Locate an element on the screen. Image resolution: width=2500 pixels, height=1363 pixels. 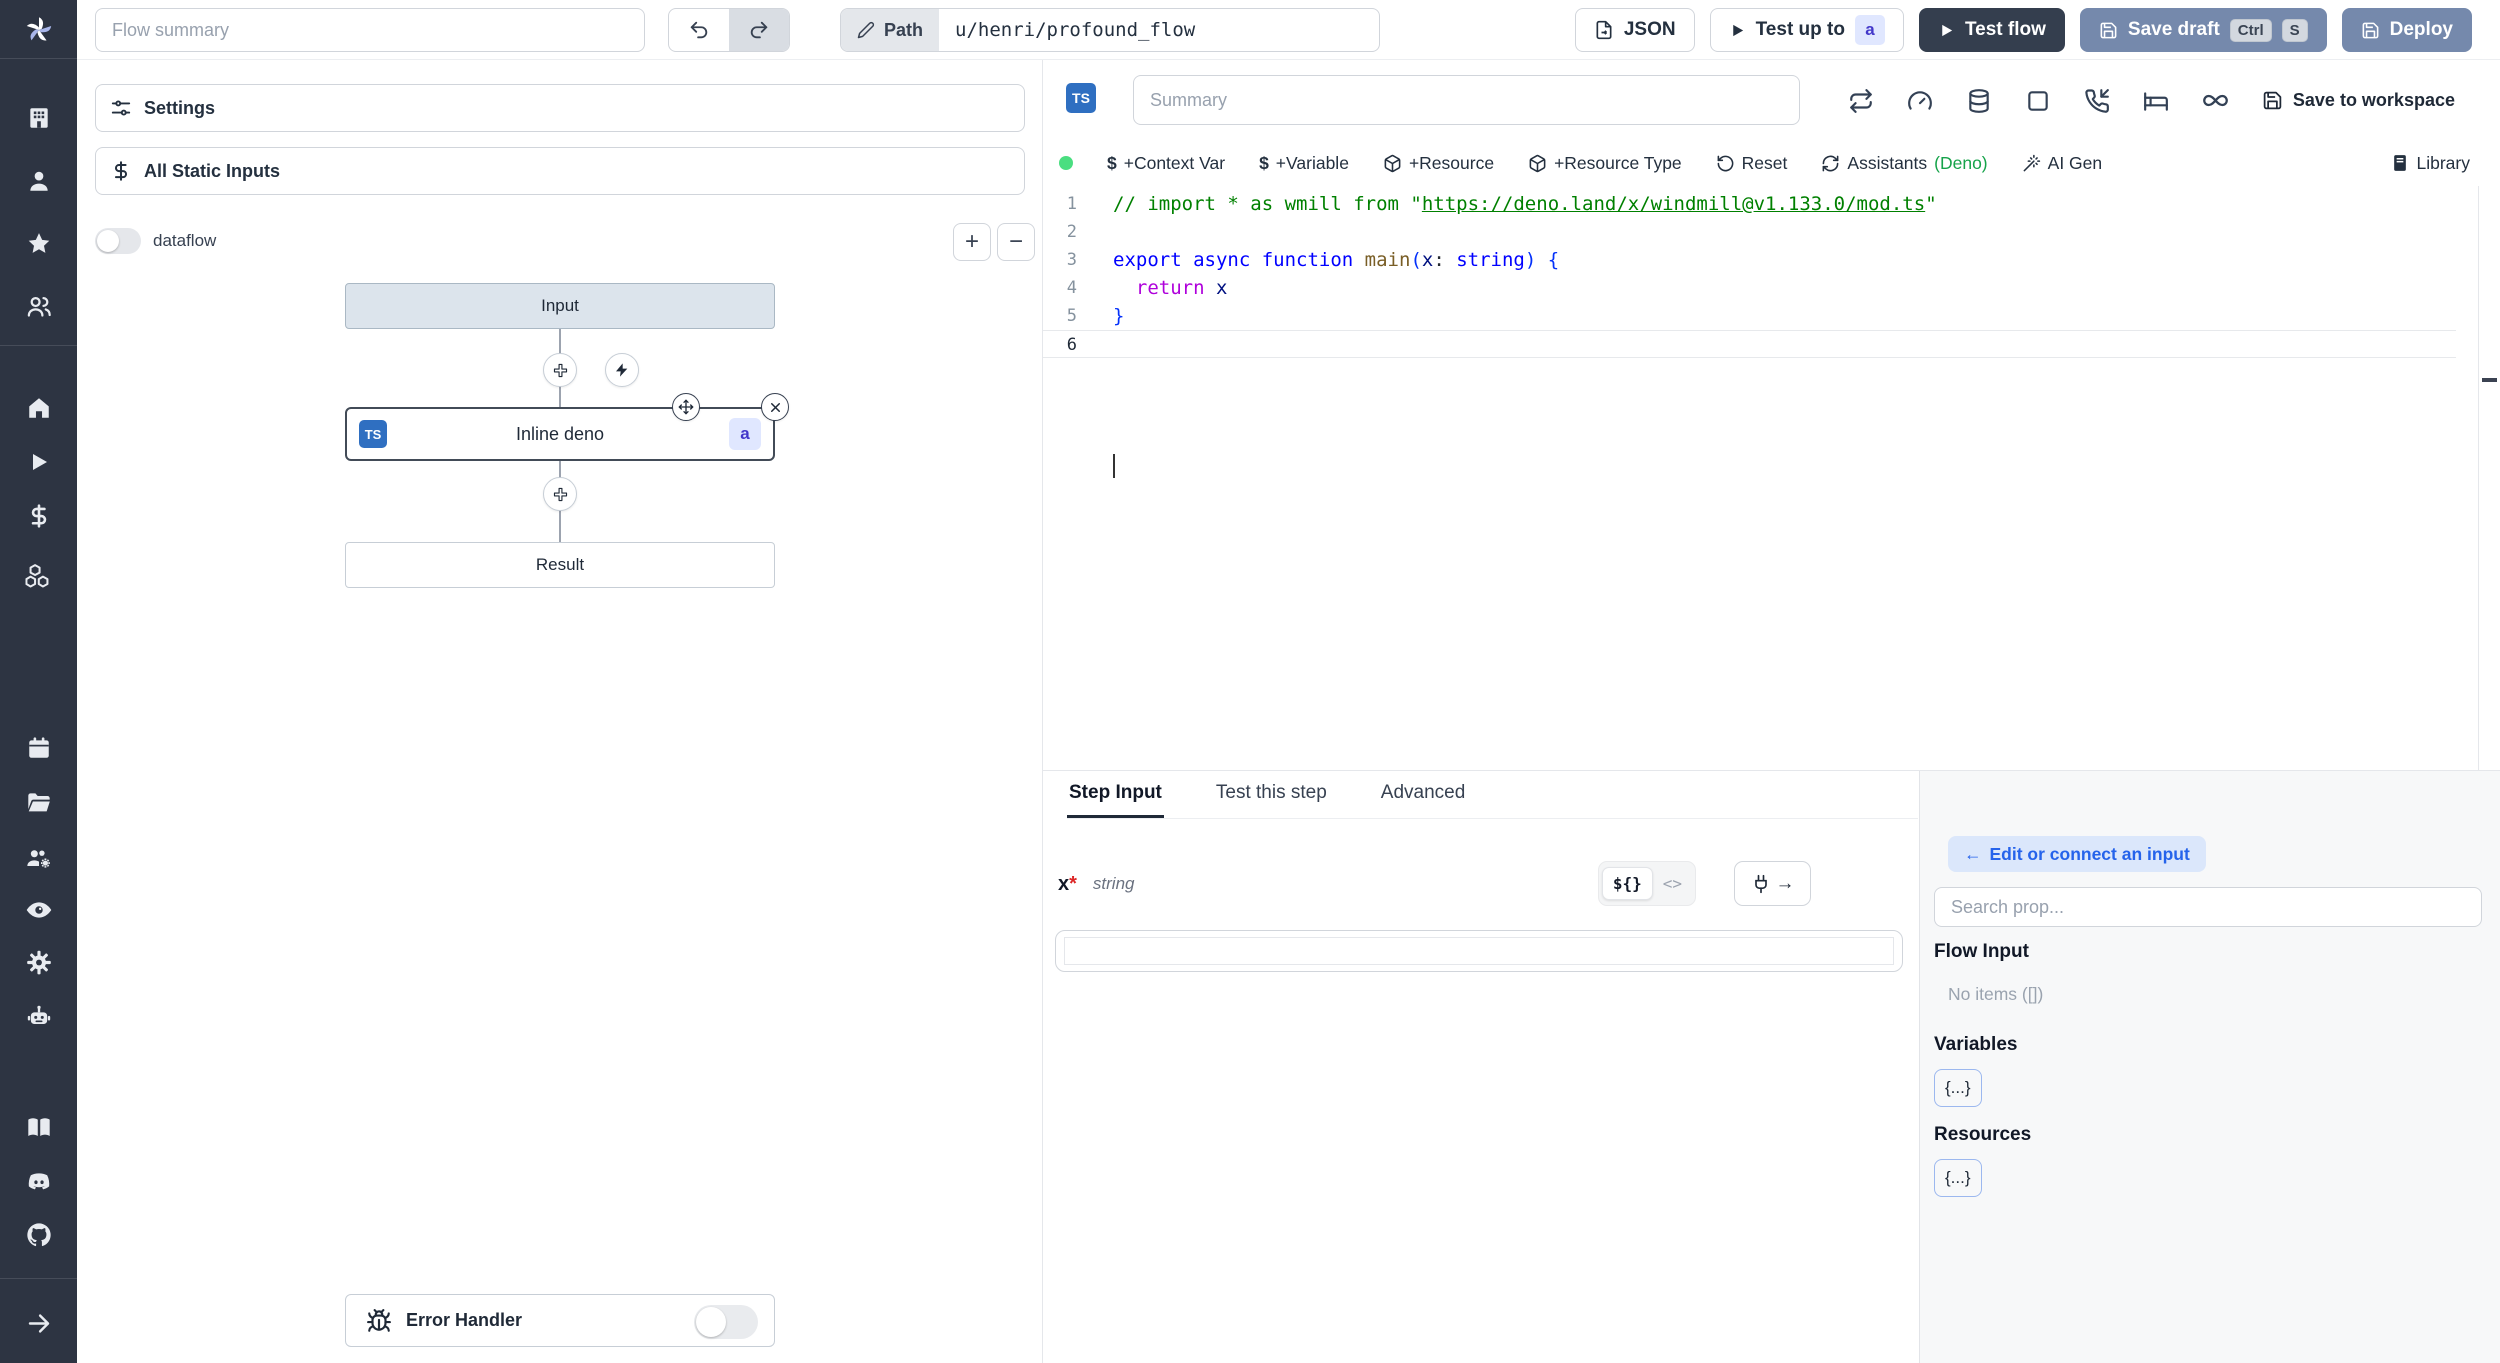
database-icon is located at coordinates (1979, 101).